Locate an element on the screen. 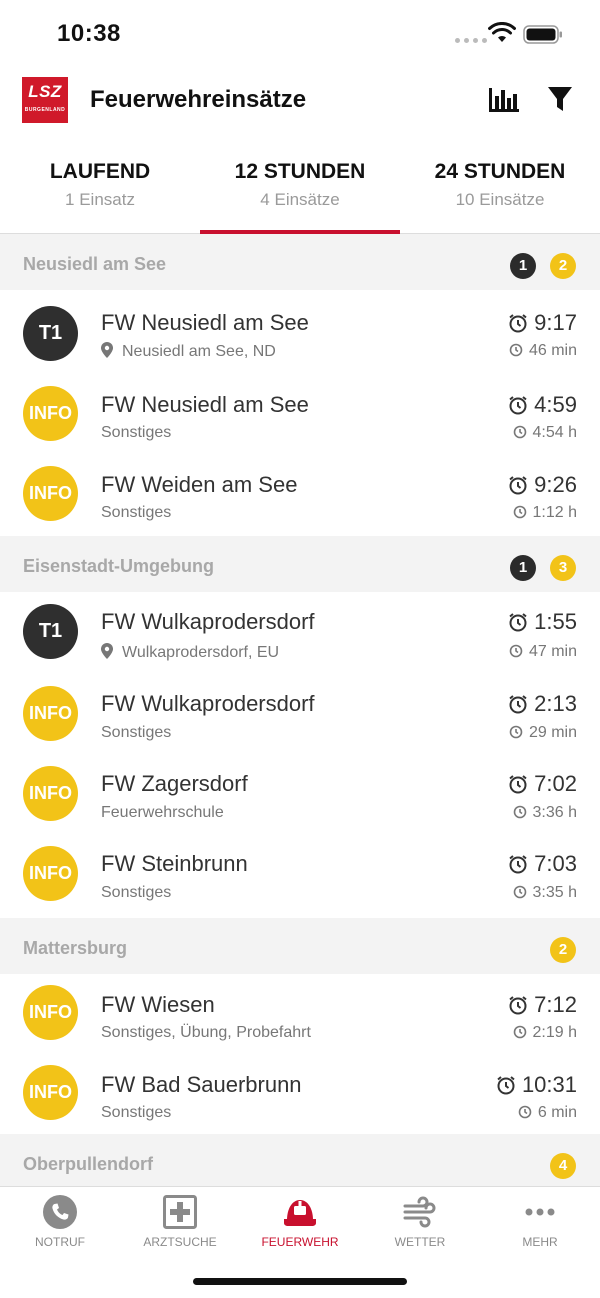  nav-mehr: MEHR is located at coordinates (540, 1227).